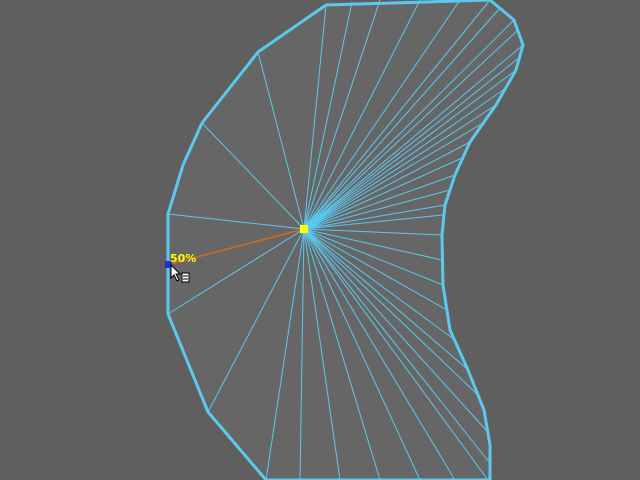  What do you see at coordinates (183, 258) in the screenshot?
I see `edge-percentage-label: 50%` at bounding box center [183, 258].